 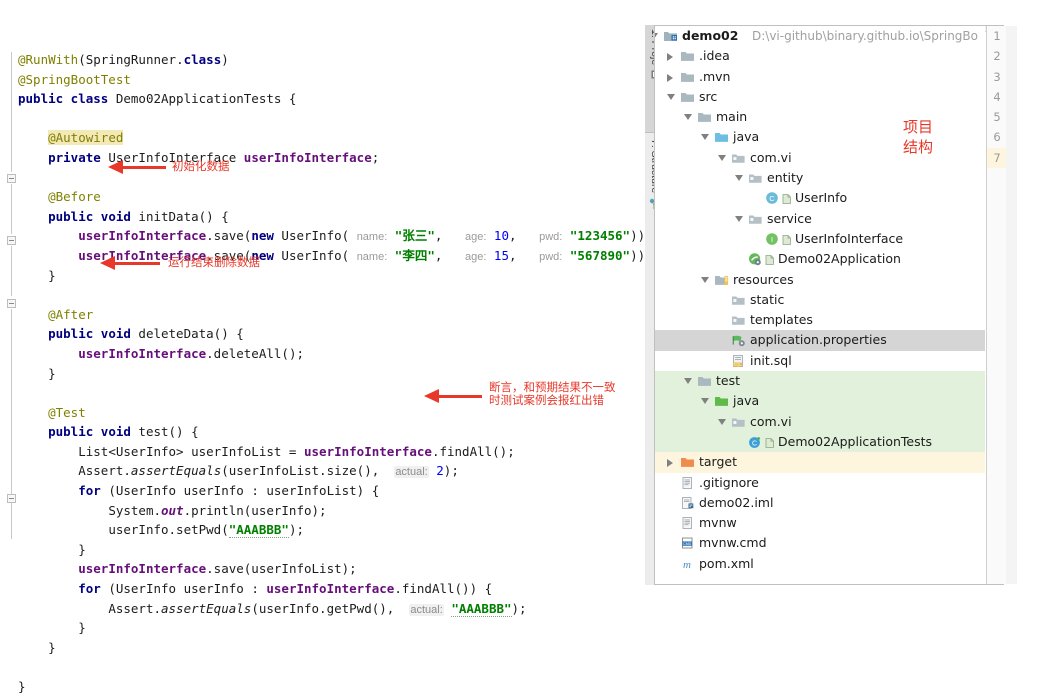 I want to click on tree-row: test, so click(x=820, y=381).